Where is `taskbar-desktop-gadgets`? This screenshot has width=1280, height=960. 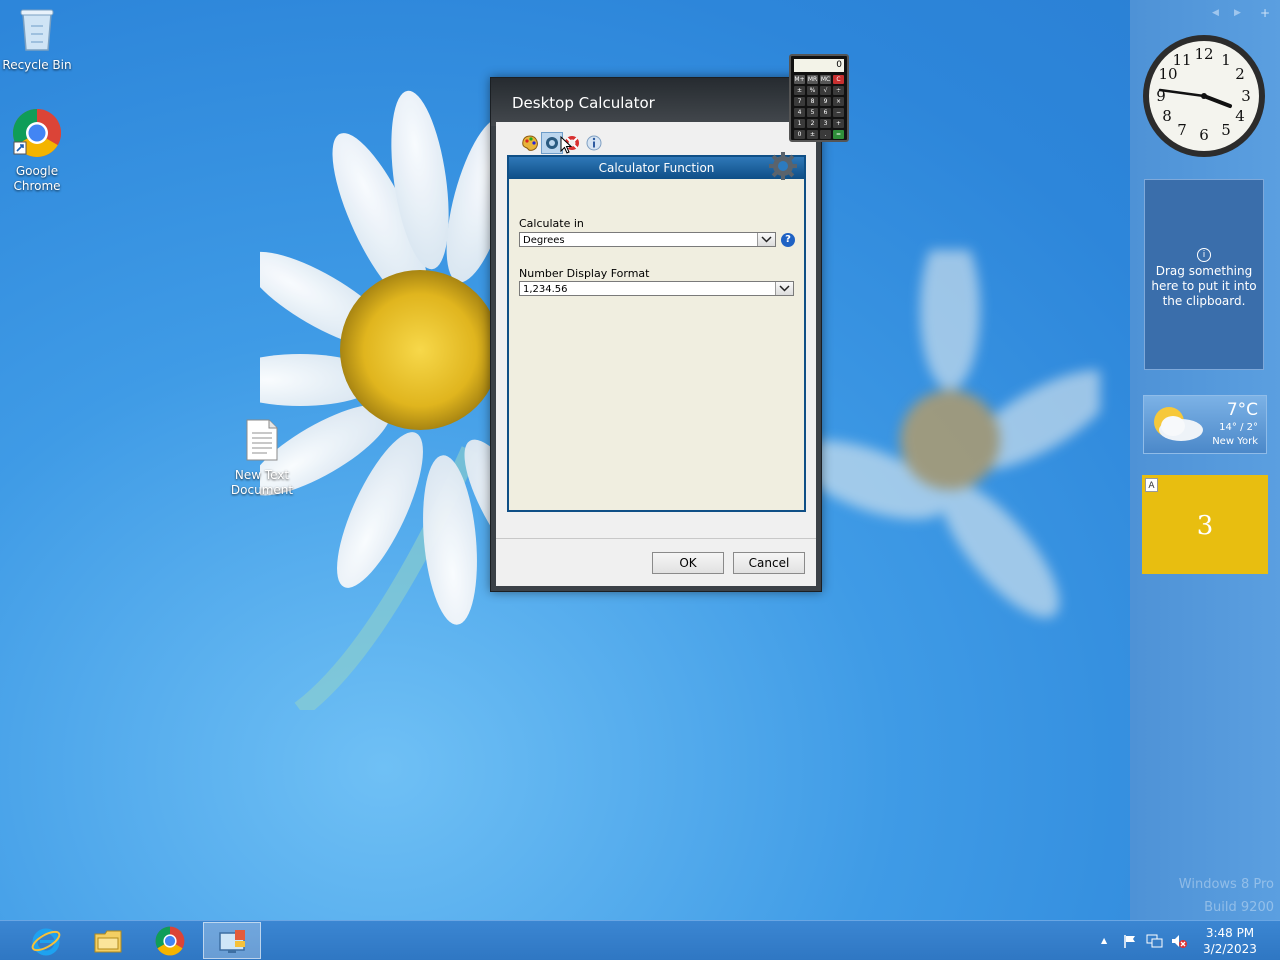
taskbar-desktop-gadgets is located at coordinates (232, 940).